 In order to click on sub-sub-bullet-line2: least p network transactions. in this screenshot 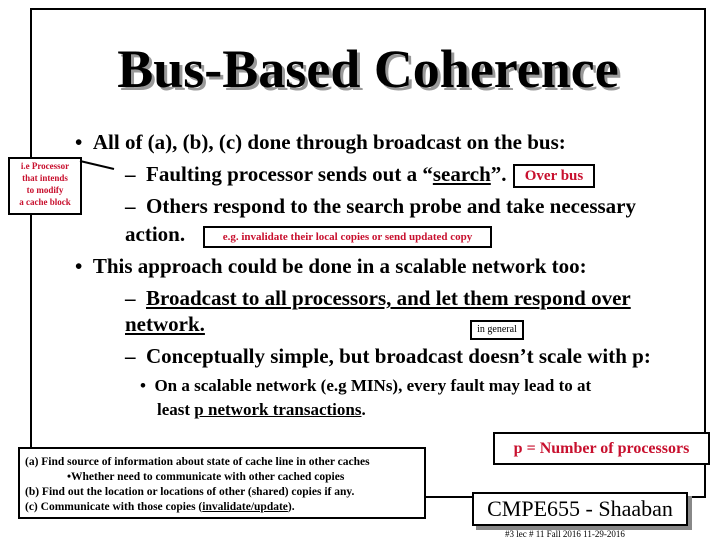, I will do `click(261, 410)`.